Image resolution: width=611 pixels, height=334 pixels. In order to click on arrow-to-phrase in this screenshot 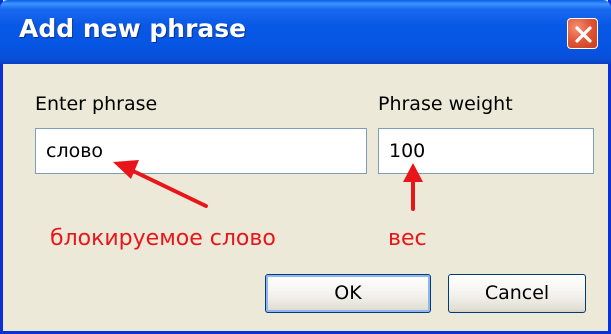, I will do `click(160, 184)`.